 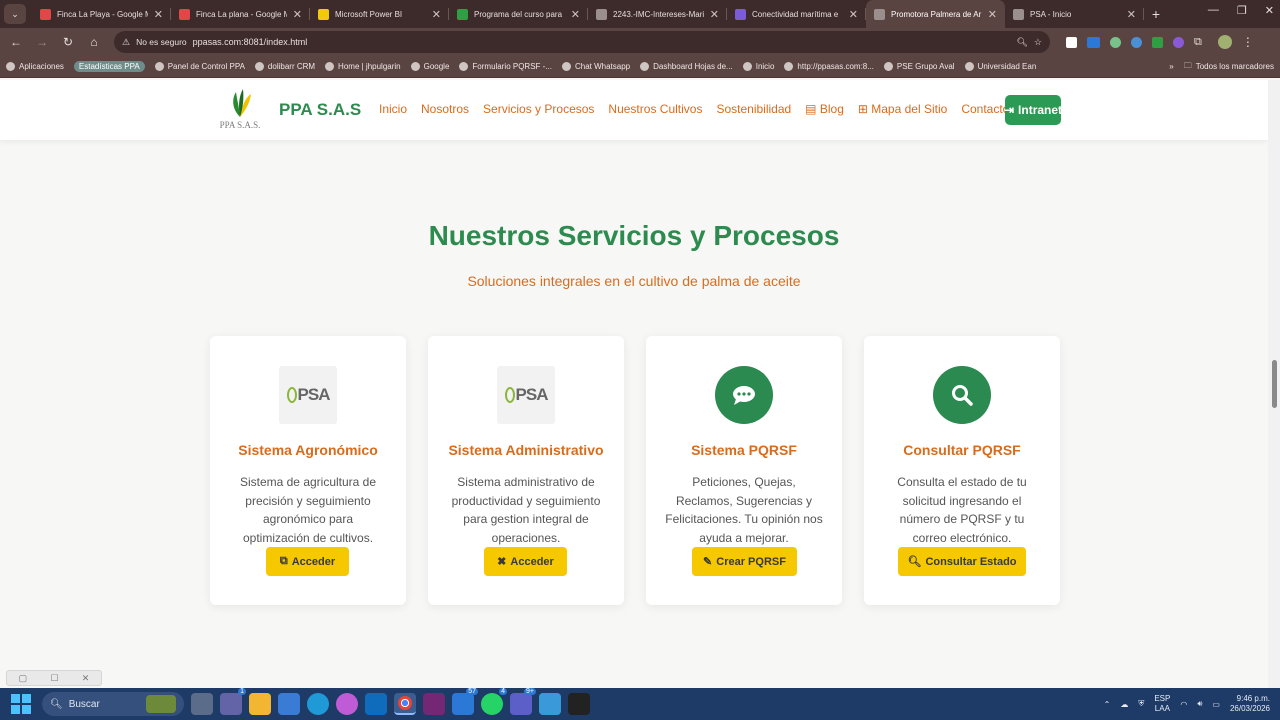 I want to click on home-icon: ⌂, so click(x=94, y=42).